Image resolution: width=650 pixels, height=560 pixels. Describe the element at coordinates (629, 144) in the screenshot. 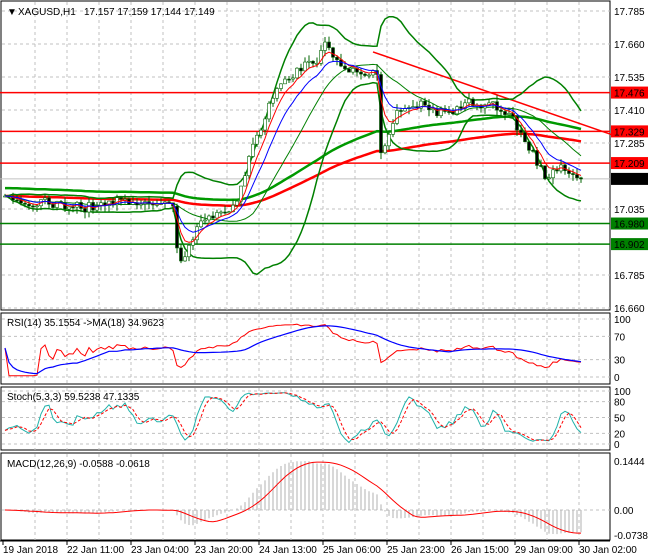

I see `price-tick-label: 17.285` at that location.